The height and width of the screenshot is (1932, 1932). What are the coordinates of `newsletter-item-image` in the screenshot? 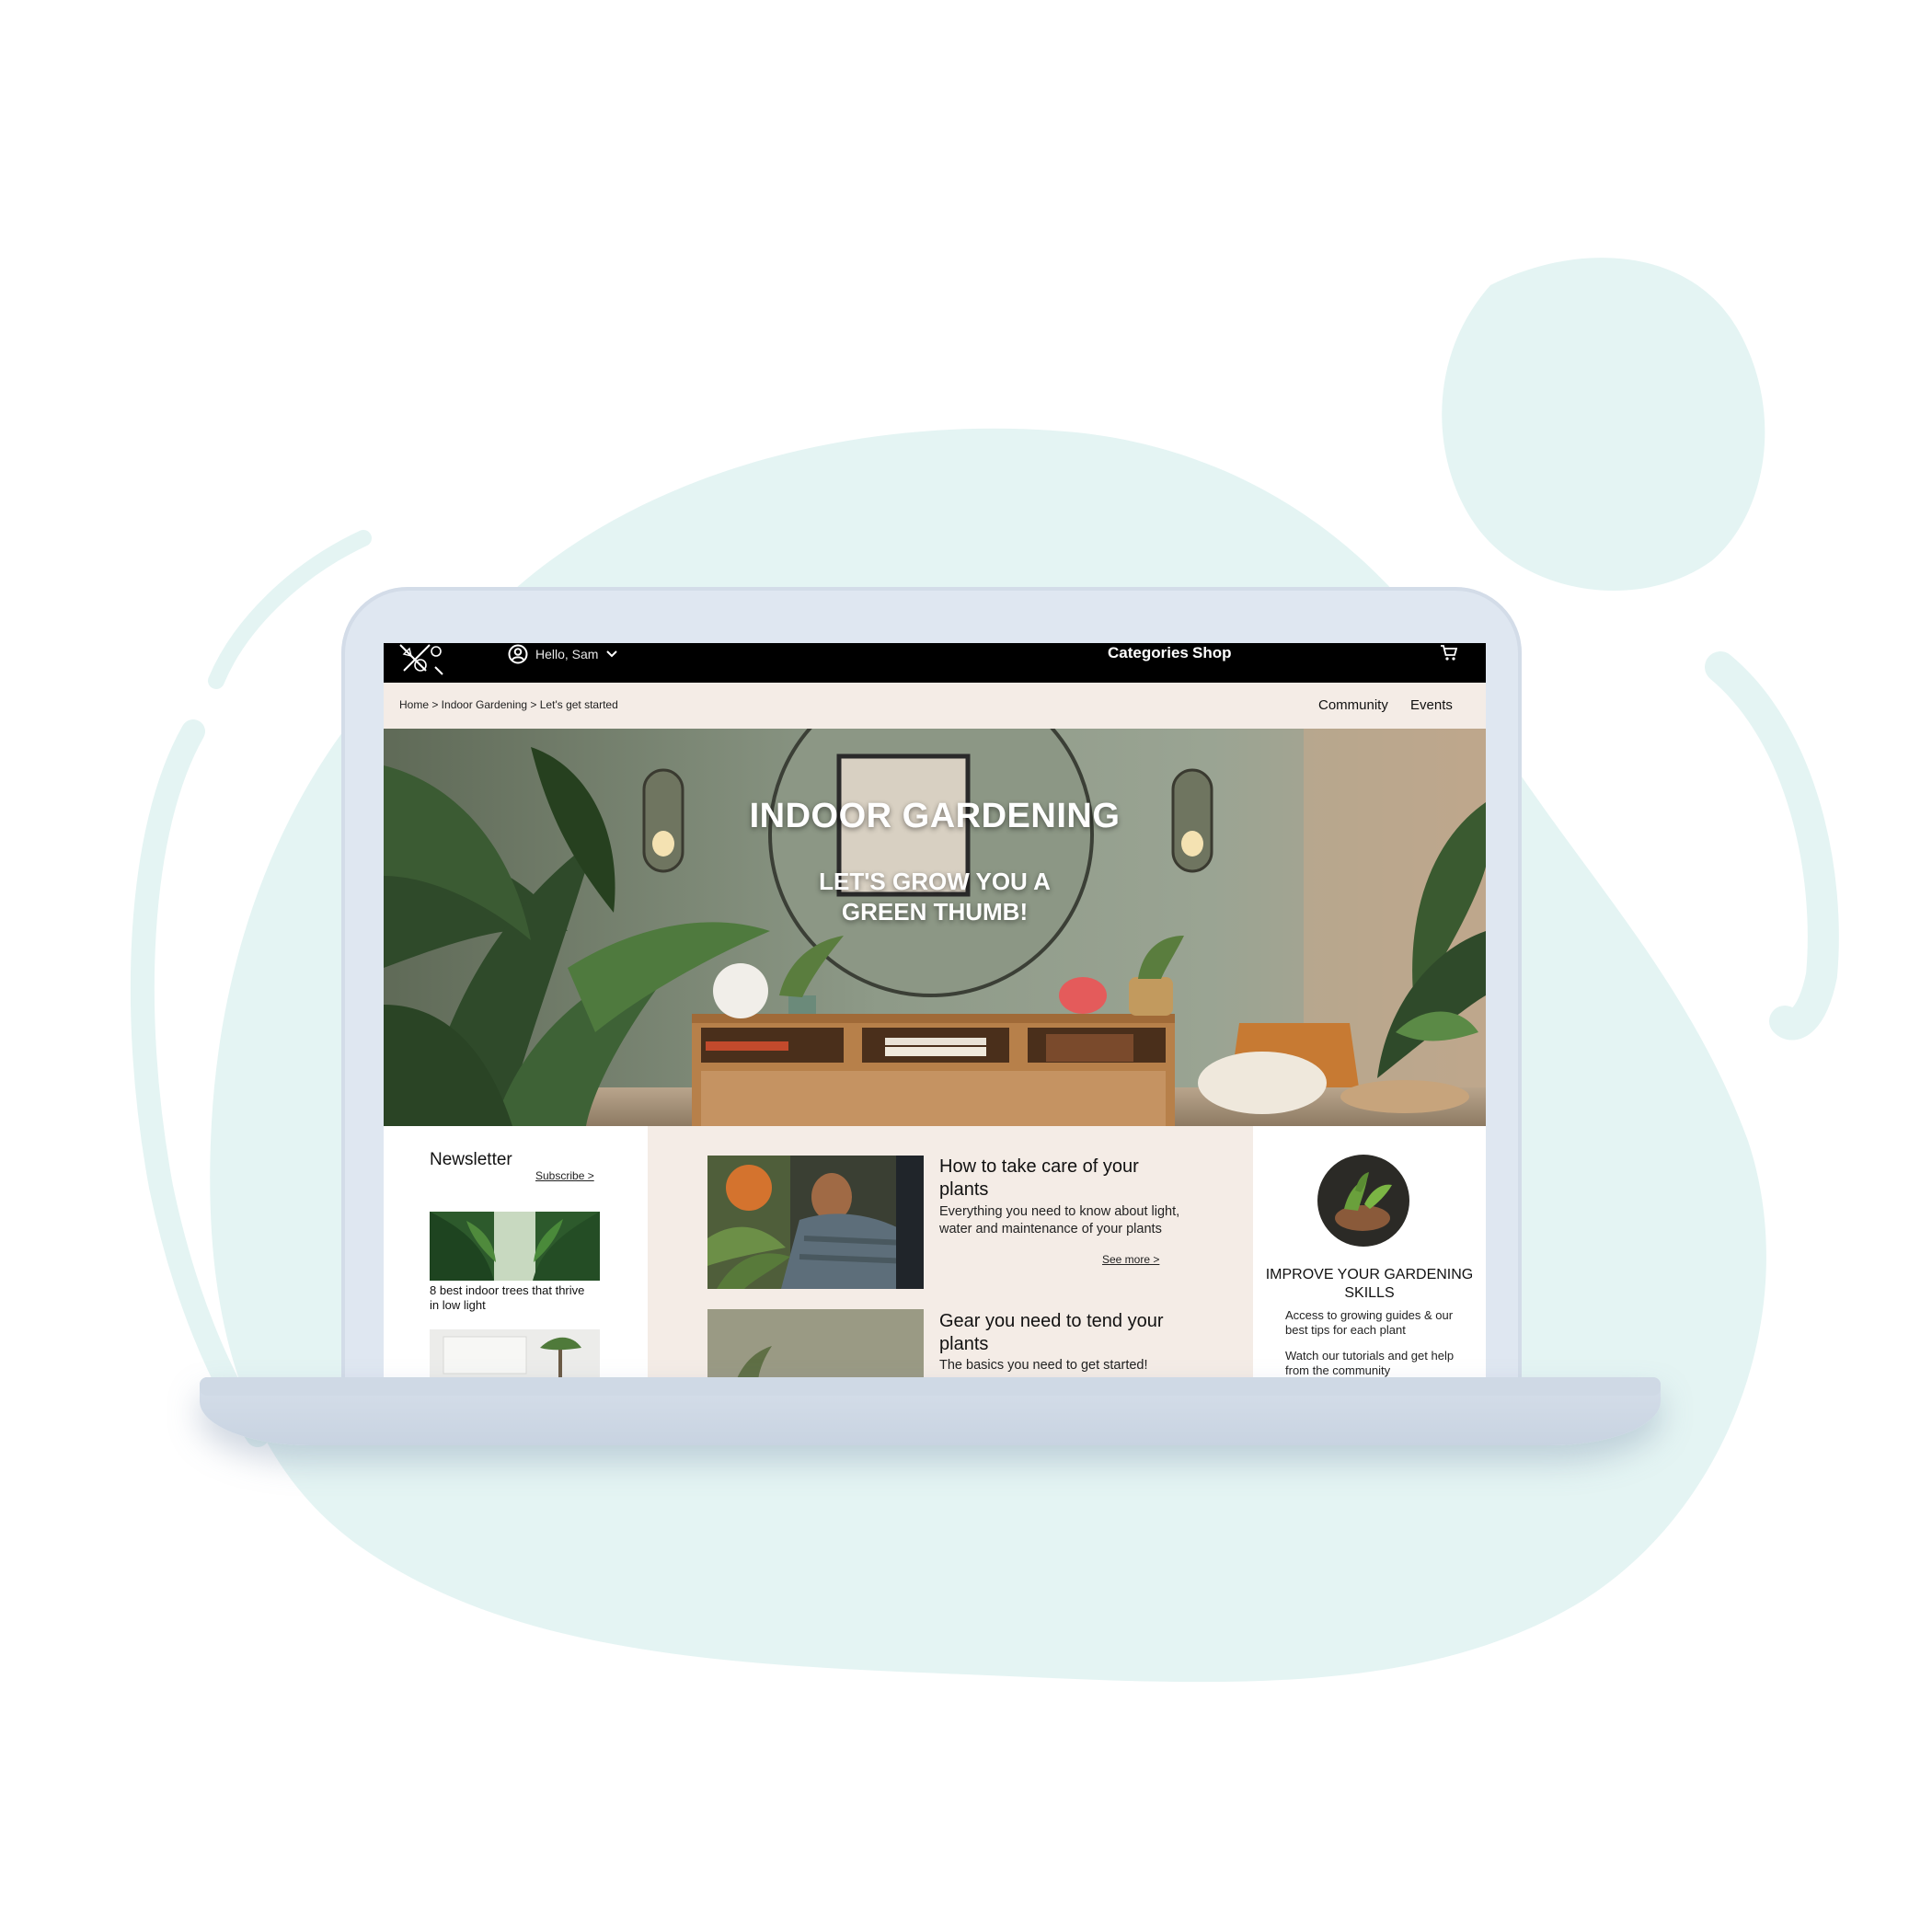 It's located at (515, 1246).